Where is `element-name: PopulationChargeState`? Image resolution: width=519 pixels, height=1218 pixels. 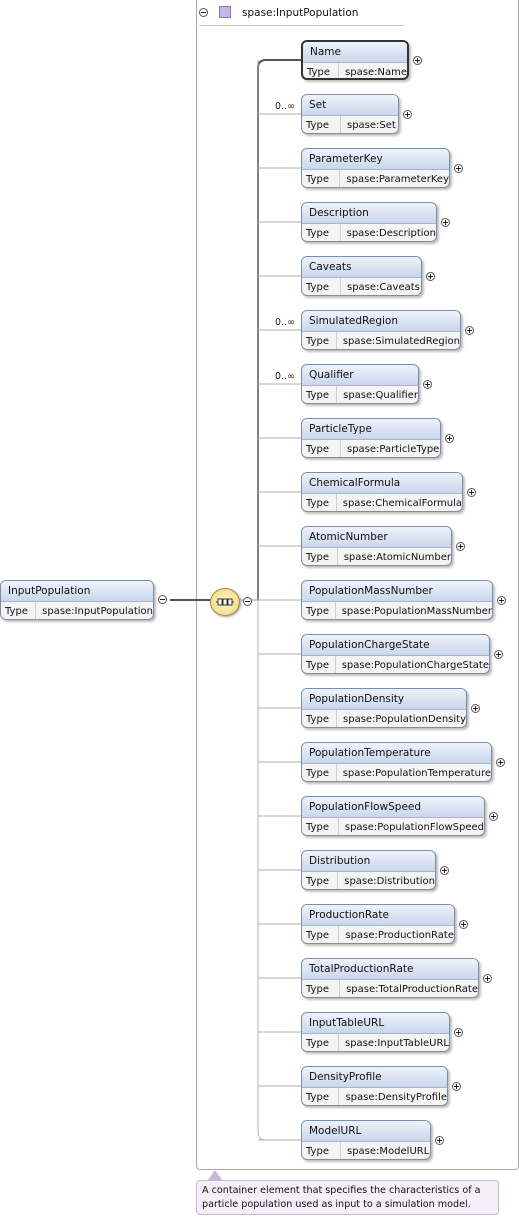
element-name: PopulationChargeState is located at coordinates (395, 645).